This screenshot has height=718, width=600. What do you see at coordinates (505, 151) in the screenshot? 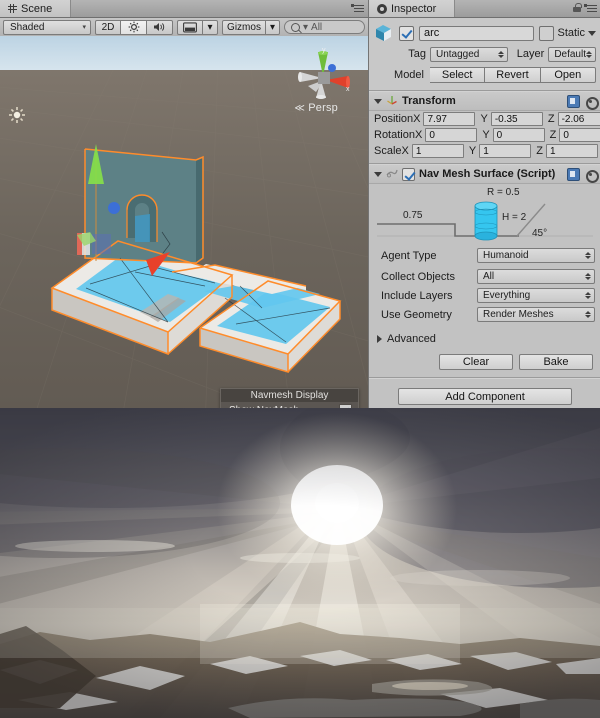
I see `scale-y-input: 1` at bounding box center [505, 151].